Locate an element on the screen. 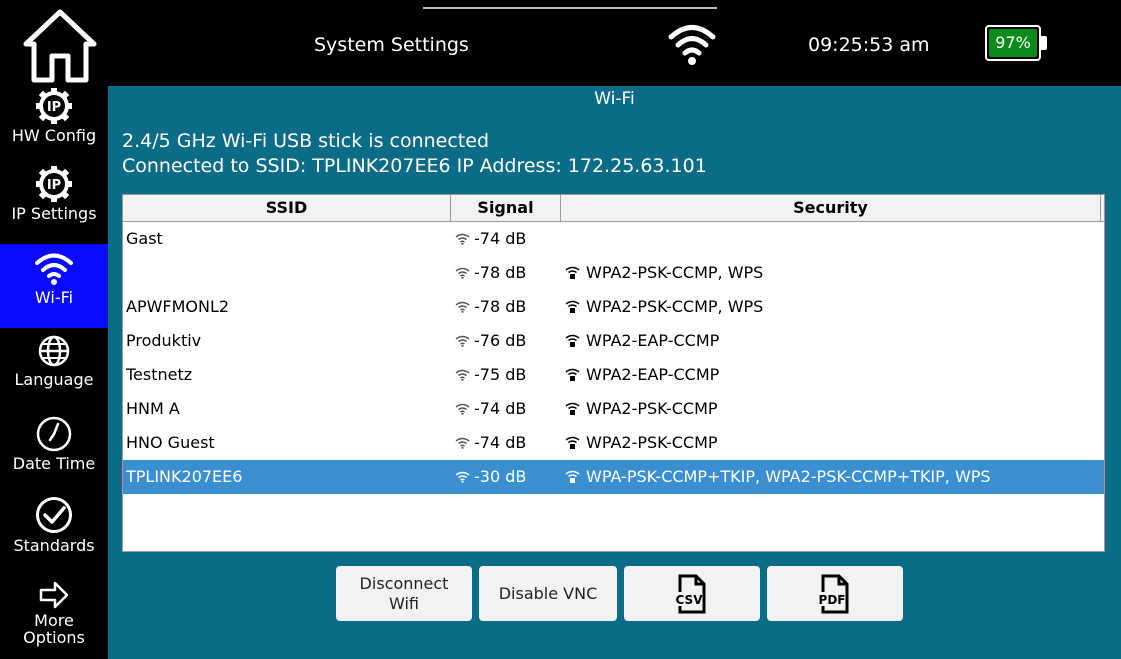  check-circle-icon is located at coordinates (54, 515).